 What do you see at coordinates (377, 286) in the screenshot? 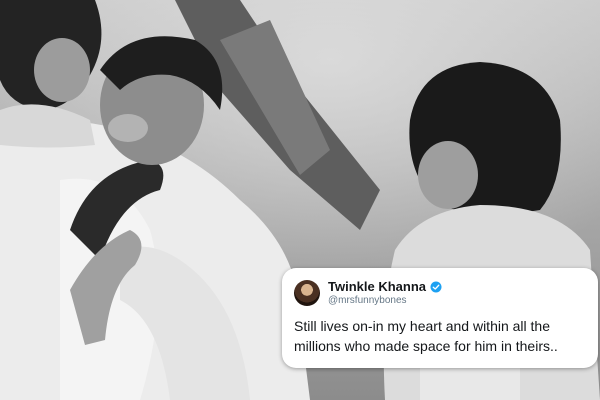
I see `display-name: Twinkle Khanna` at bounding box center [377, 286].